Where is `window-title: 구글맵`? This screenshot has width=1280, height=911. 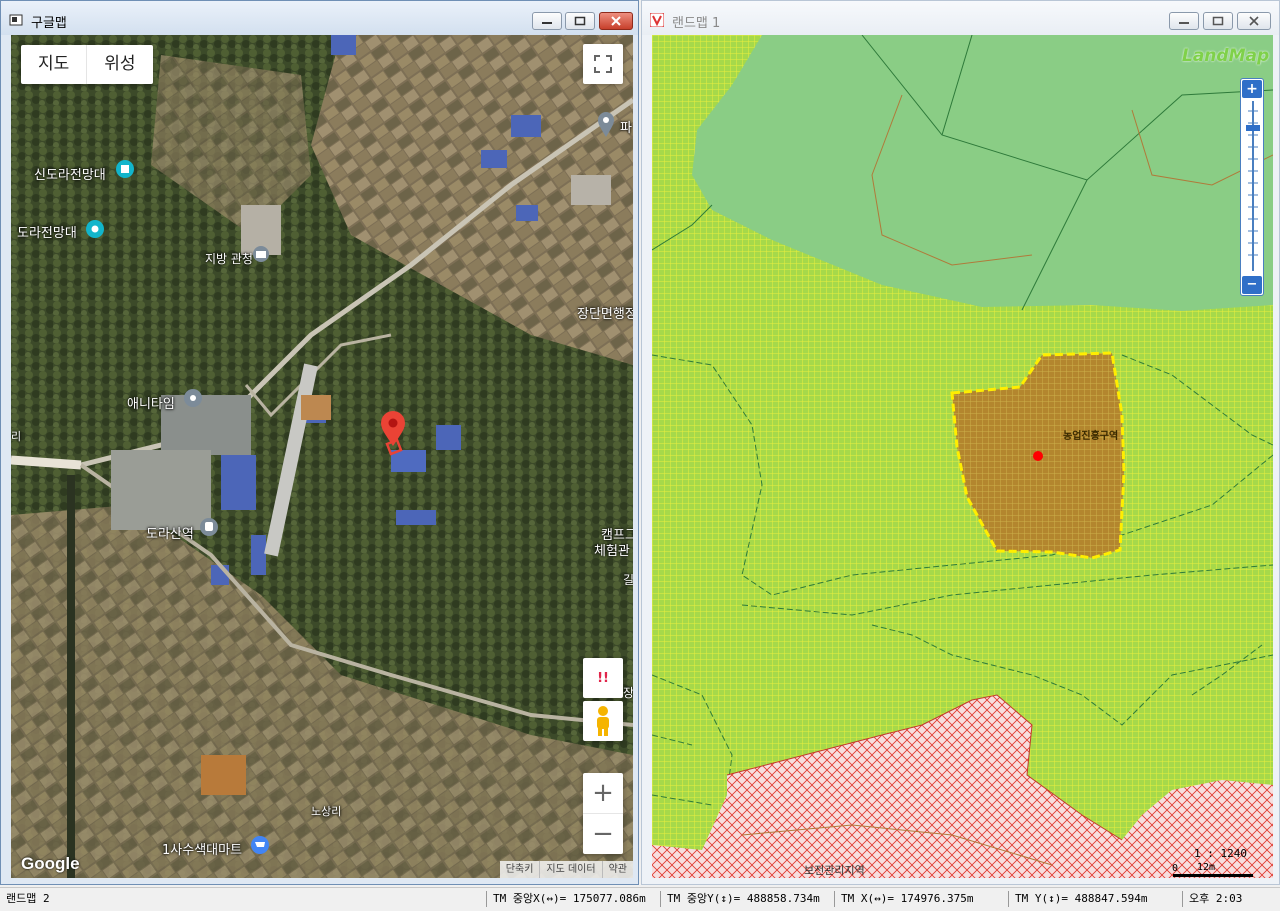 window-title: 구글맵 is located at coordinates (49, 23).